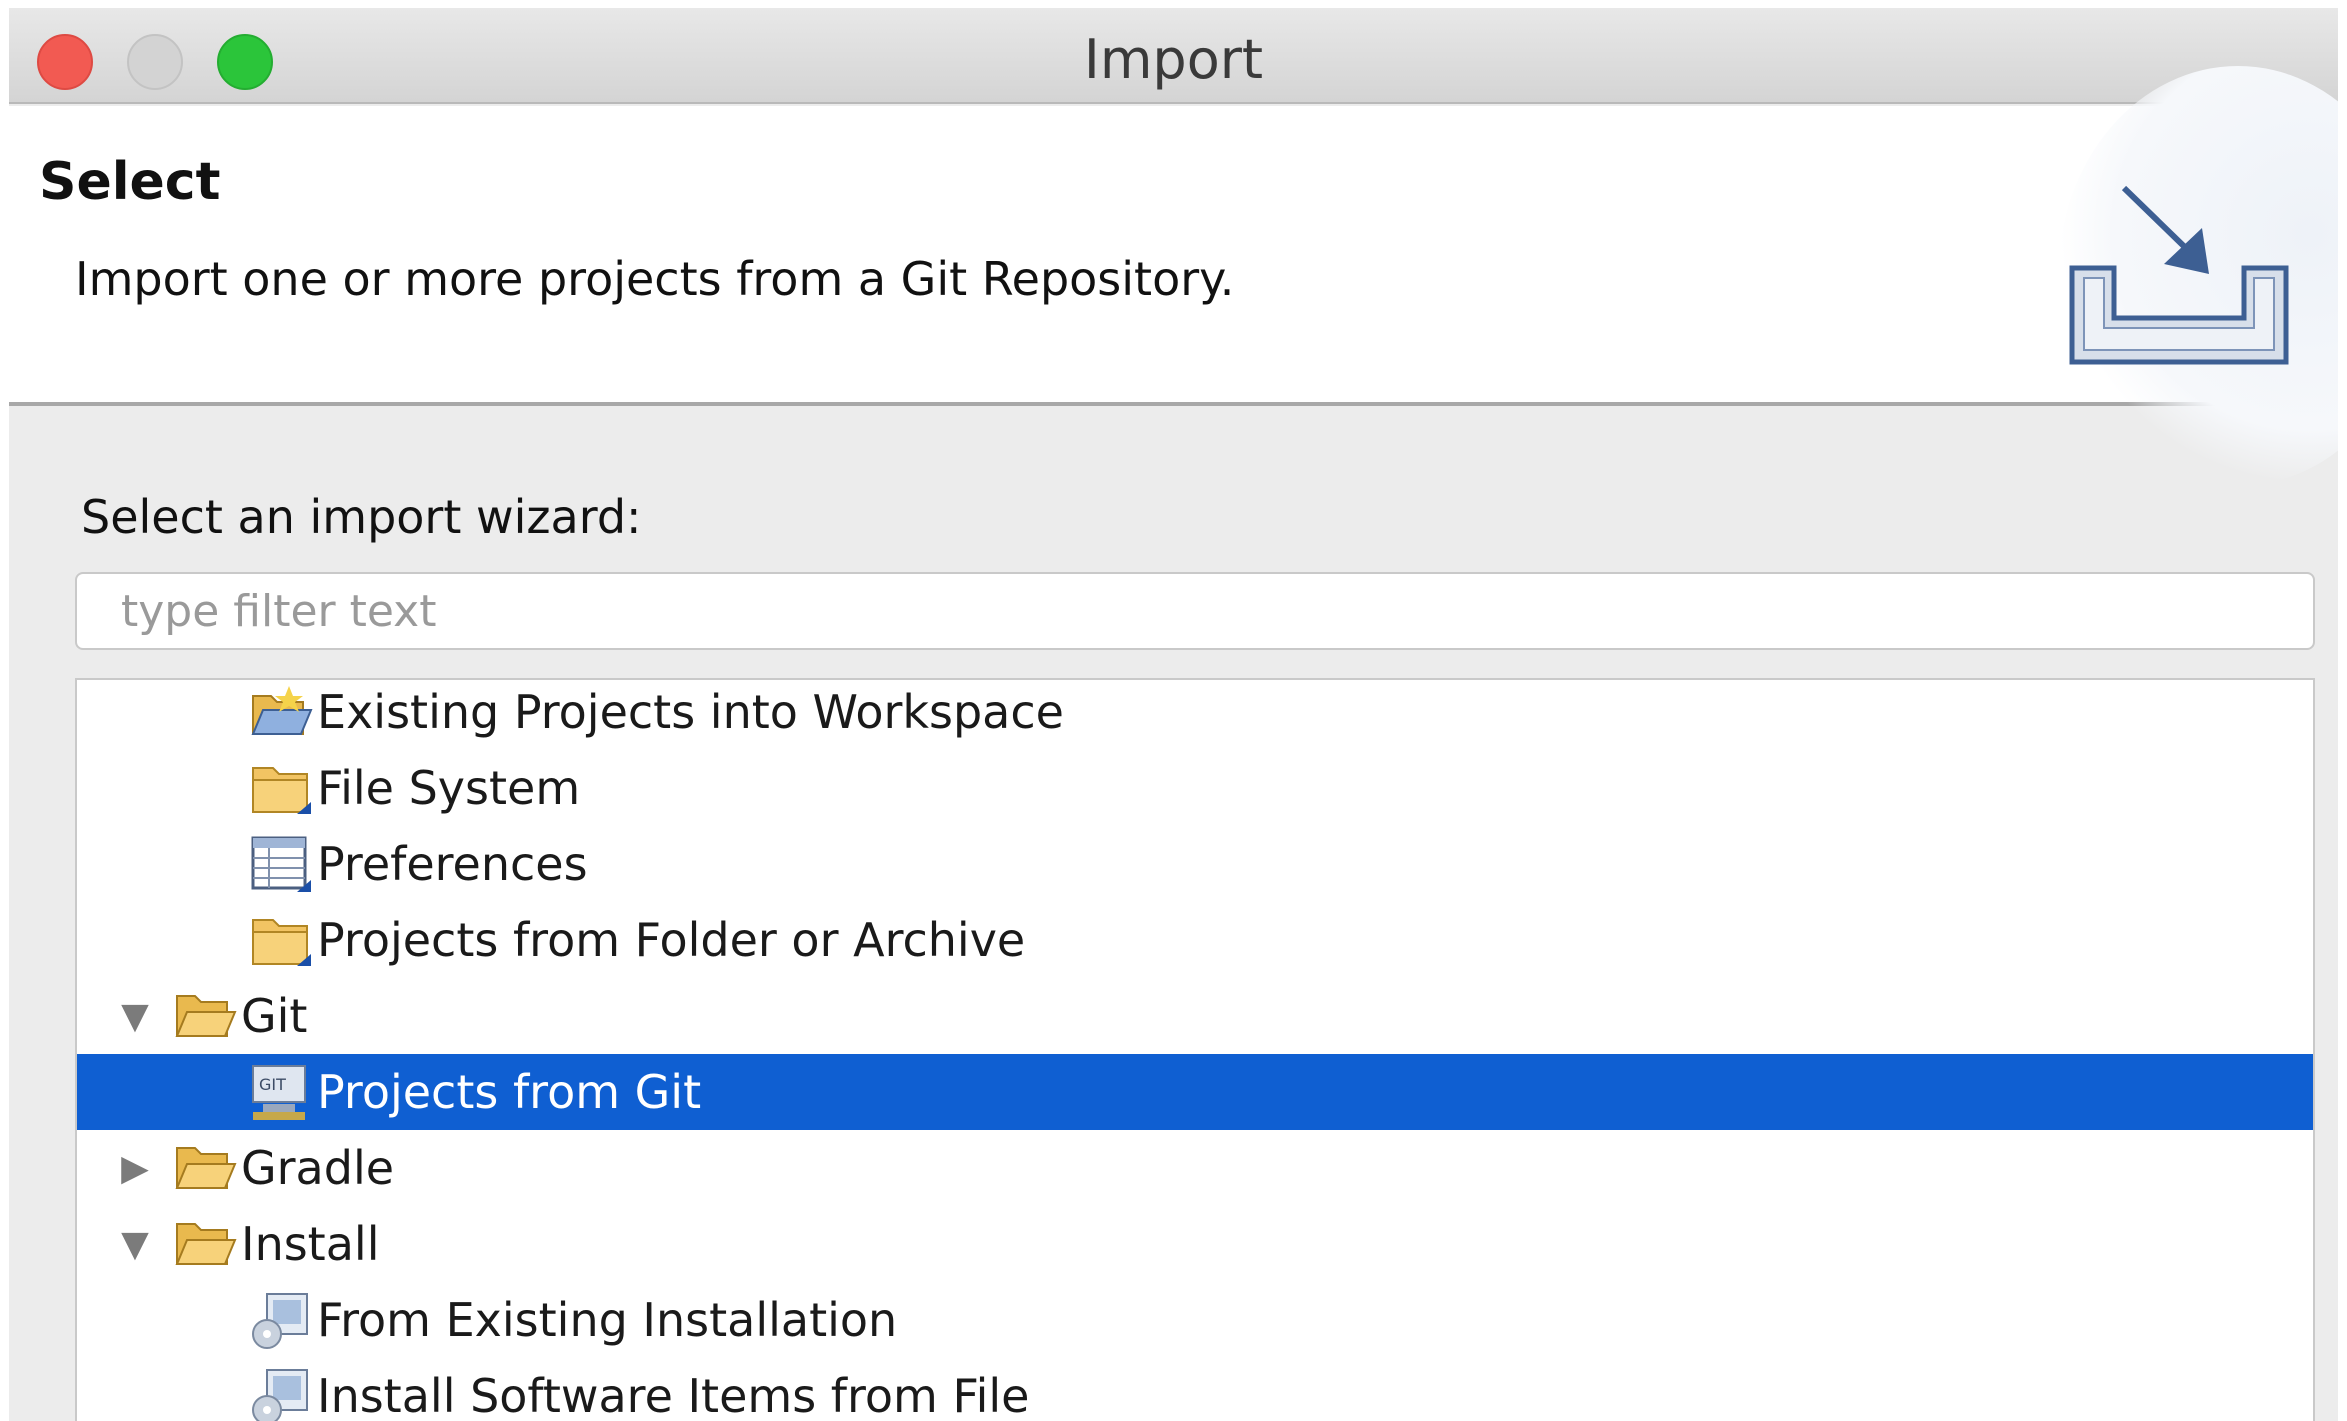  I want to click on window-title: Import, so click(1173, 59).